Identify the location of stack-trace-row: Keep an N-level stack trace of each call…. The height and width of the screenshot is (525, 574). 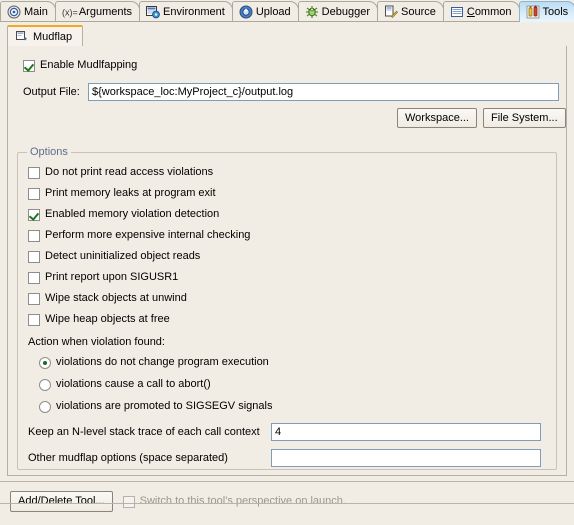
(284, 432).